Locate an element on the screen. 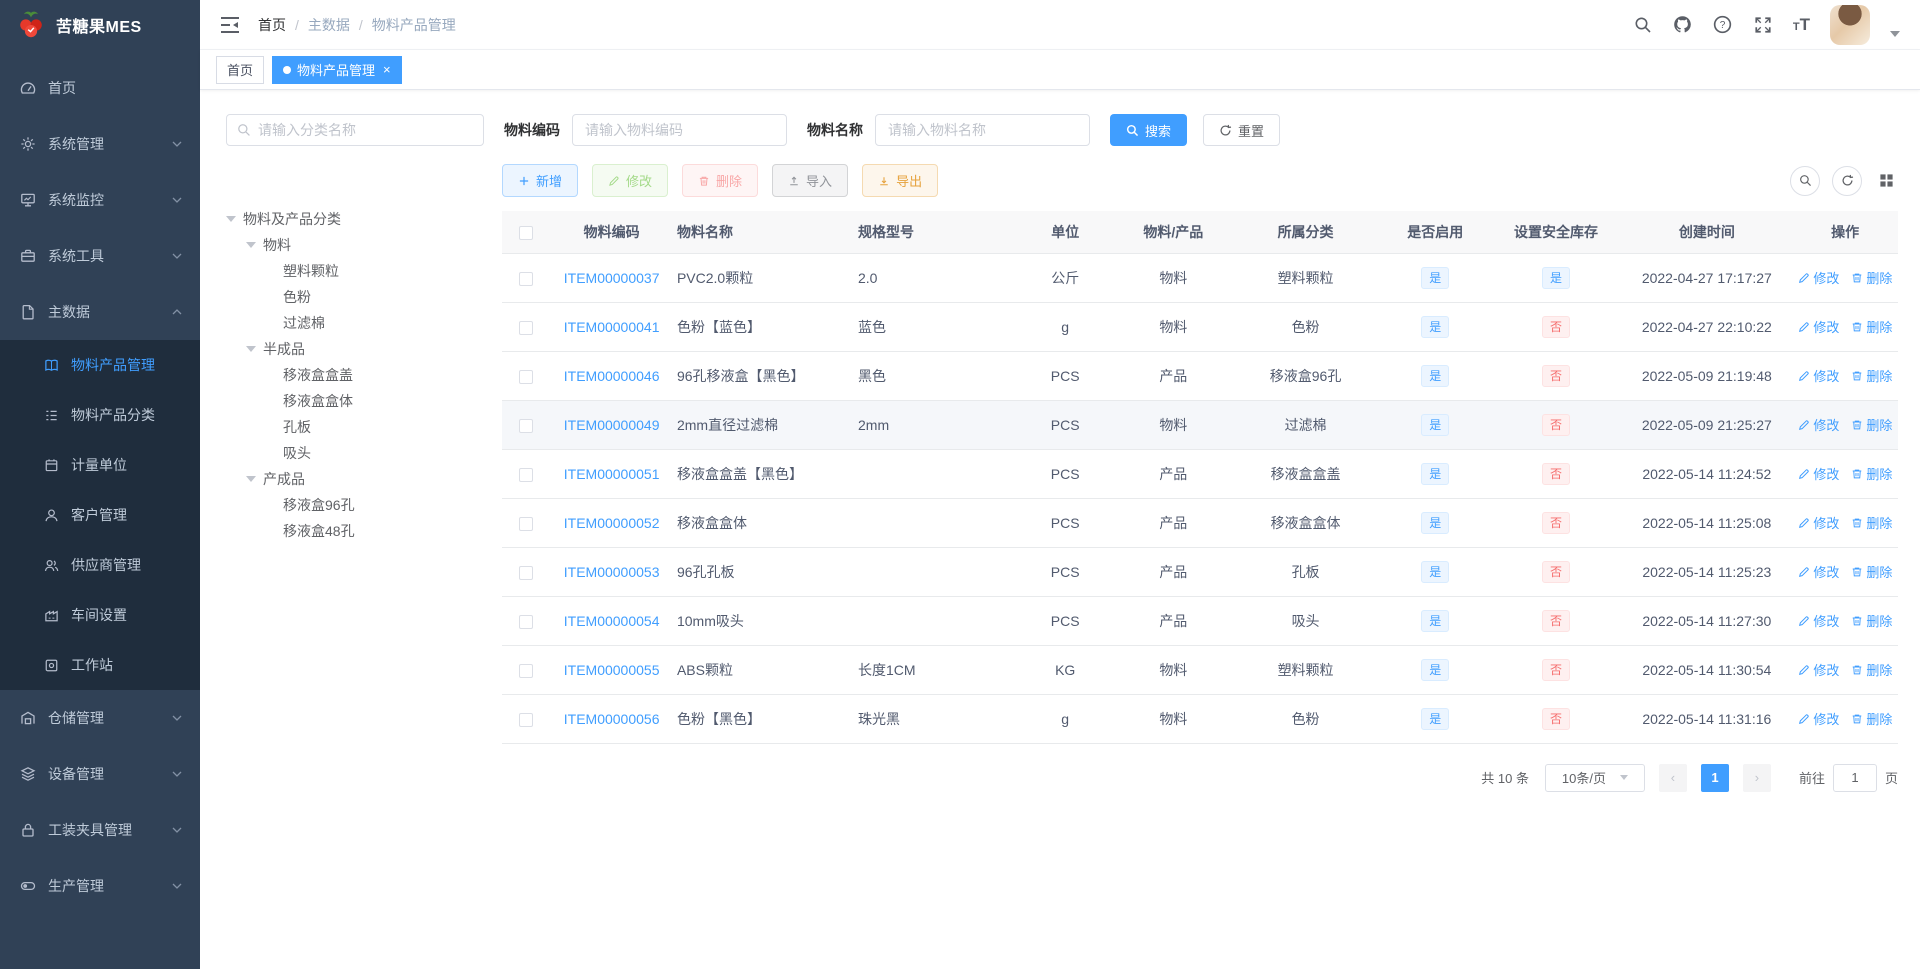 The image size is (1920, 969). sidebar-item-home: 首页 is located at coordinates (100, 88).